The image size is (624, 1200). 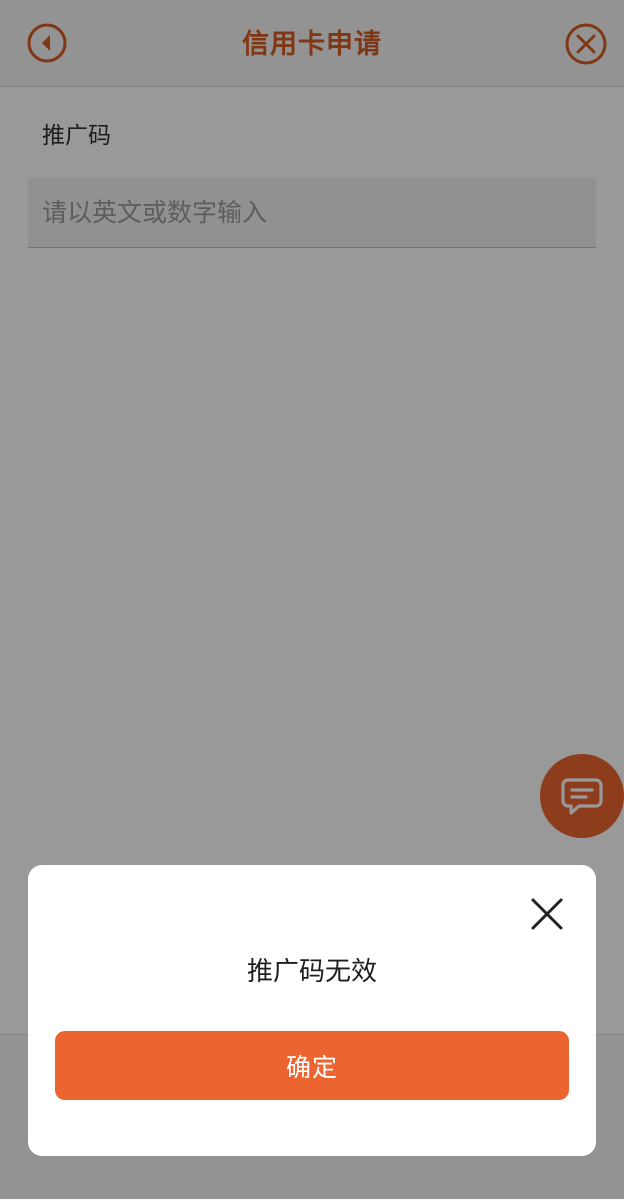 I want to click on close-icon, so click(x=547, y=914).